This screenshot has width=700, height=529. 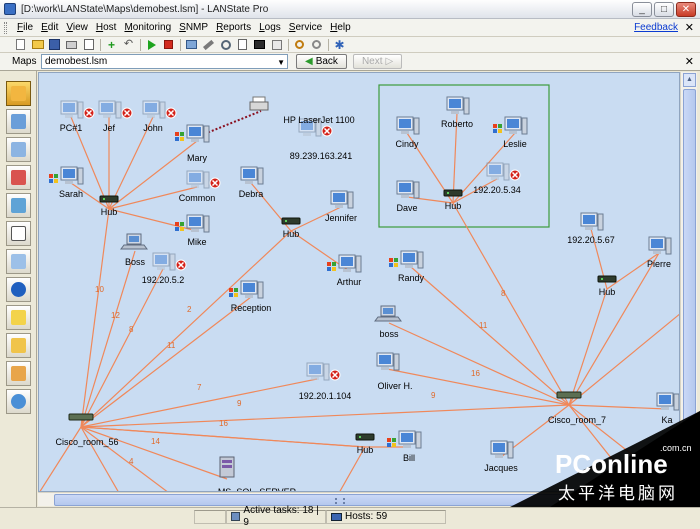 I want to click on scan-network-icon, so click(x=191, y=45).